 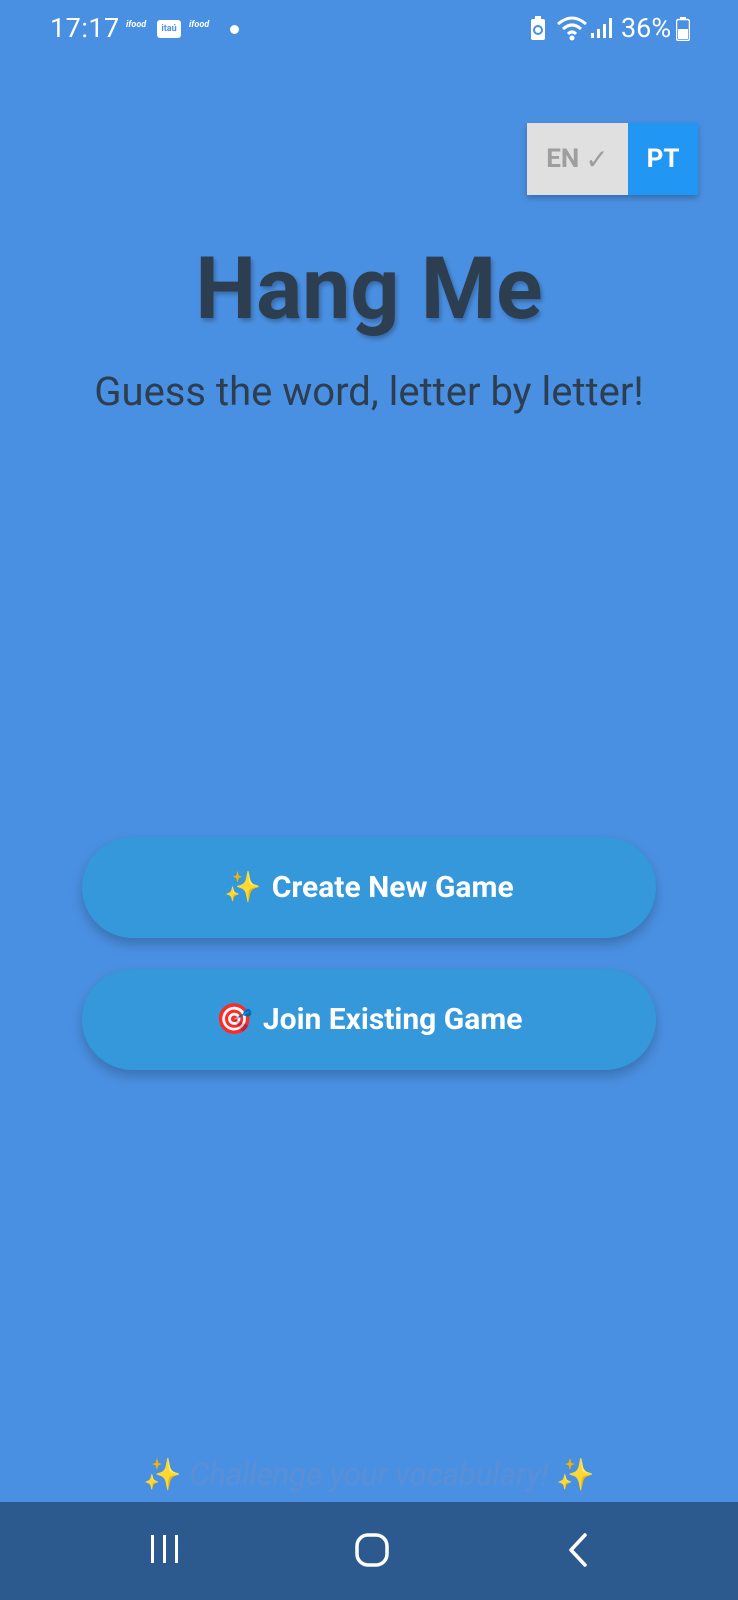 I want to click on ifood-notification-icon: ifood, so click(x=136, y=25).